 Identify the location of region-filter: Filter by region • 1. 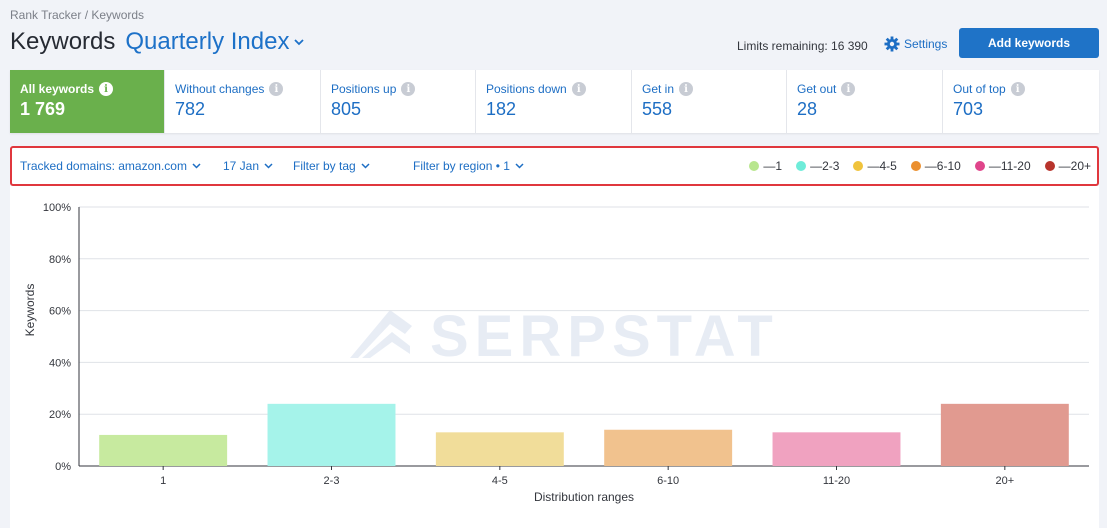
(468, 166).